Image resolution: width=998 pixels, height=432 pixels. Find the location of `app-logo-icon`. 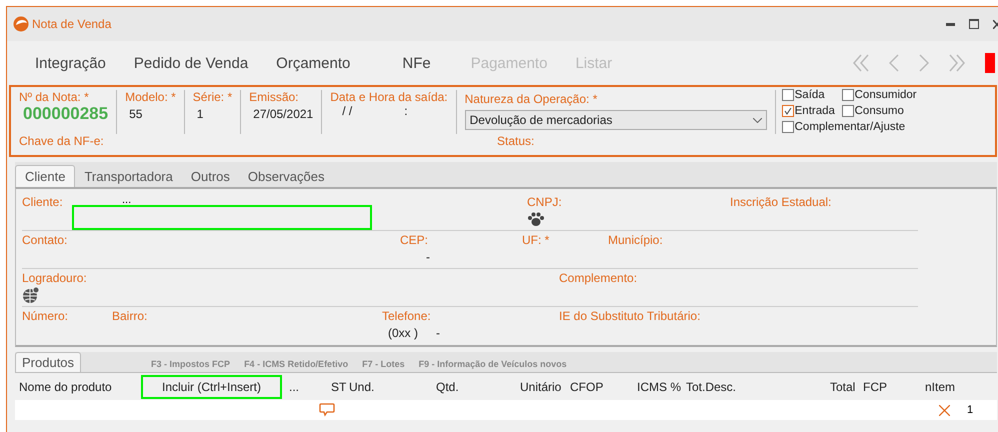

app-logo-icon is located at coordinates (21, 24).